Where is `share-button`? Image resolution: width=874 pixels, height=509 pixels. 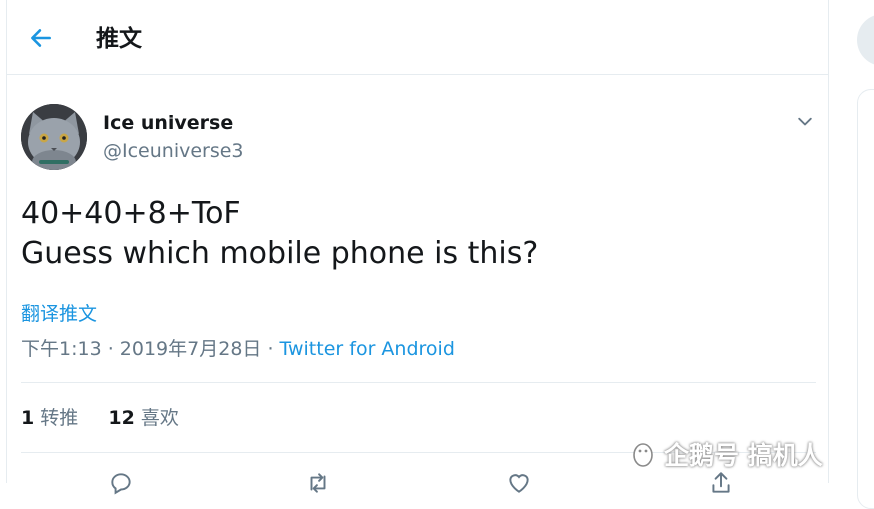
share-button is located at coordinates (721, 484).